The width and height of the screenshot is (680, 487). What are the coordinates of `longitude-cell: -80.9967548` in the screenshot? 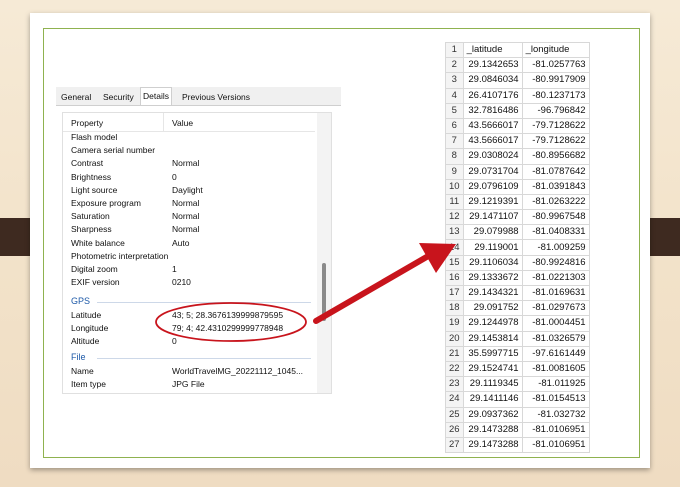 It's located at (555, 217).